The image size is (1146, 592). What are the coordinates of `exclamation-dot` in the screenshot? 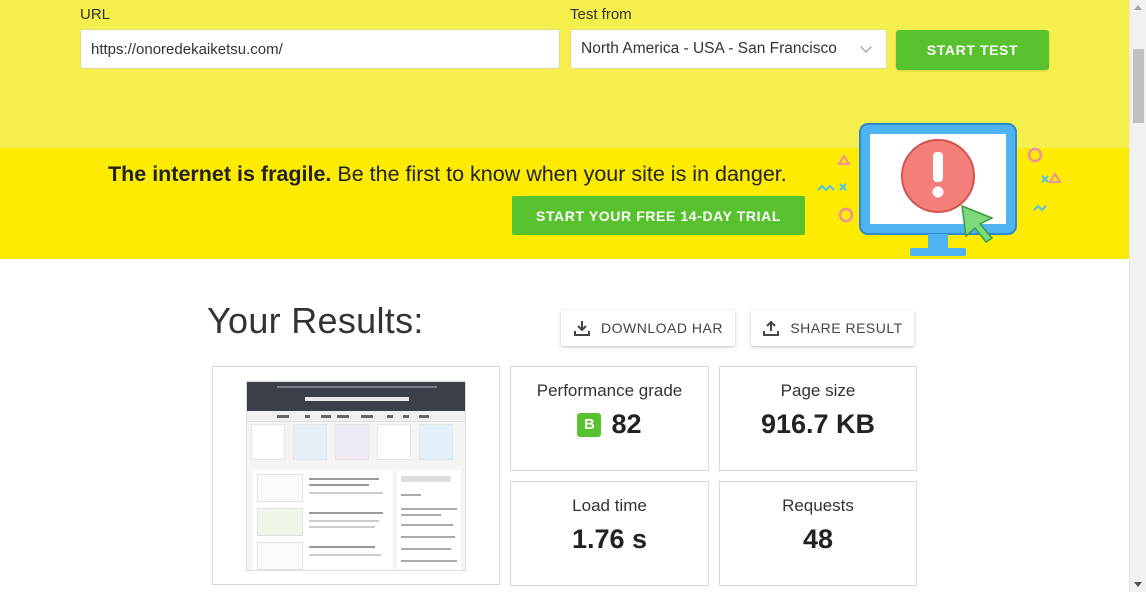 It's located at (938, 192).